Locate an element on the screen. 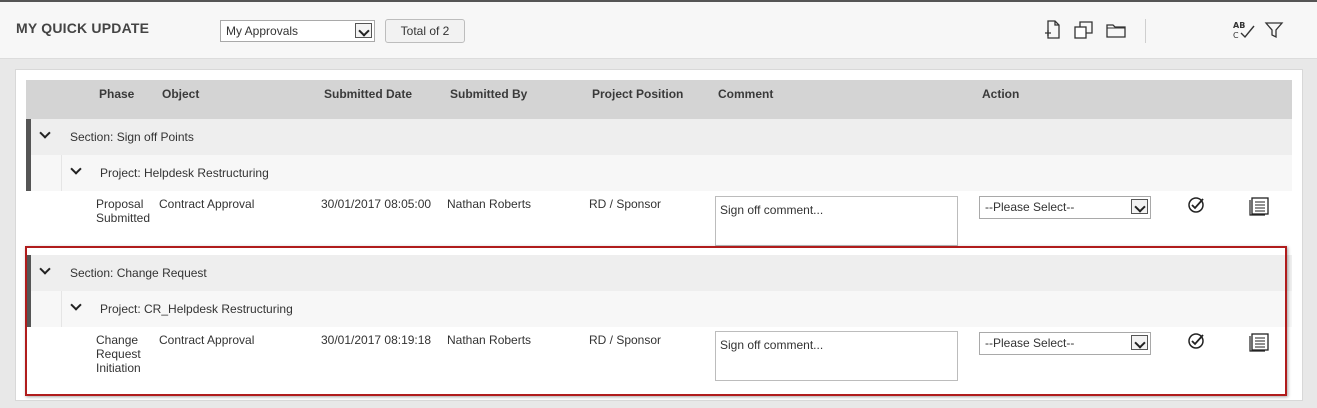 The width and height of the screenshot is (1317, 408). column-project-position: Project Position is located at coordinates (637, 94).